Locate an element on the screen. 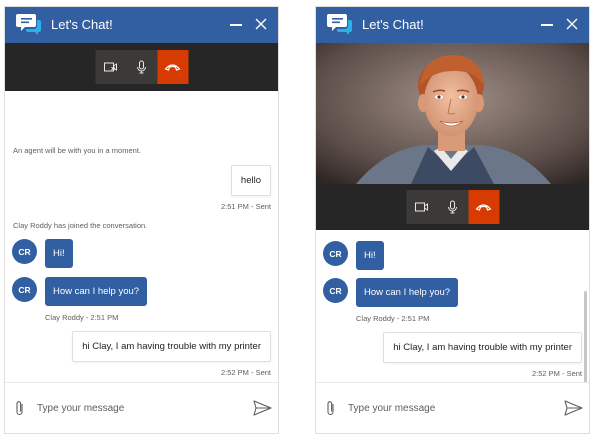 The image size is (603, 444). system-message: An agent will be with you in a moment. is located at coordinates (77, 150).